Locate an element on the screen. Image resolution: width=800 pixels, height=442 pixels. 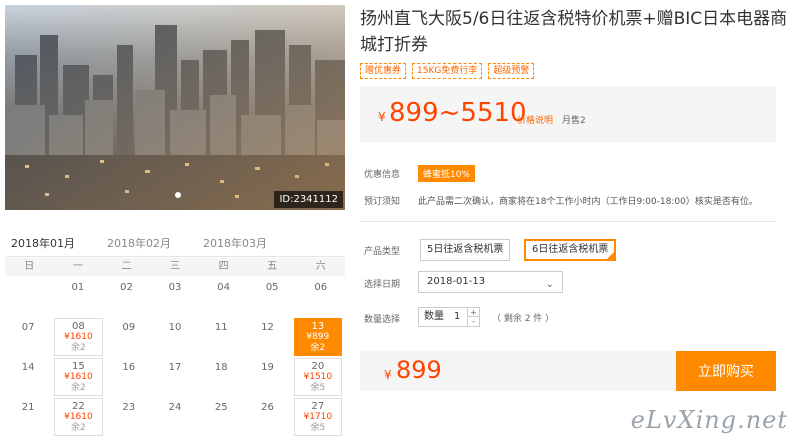
calendar-day: 23 is located at coordinates (129, 407).